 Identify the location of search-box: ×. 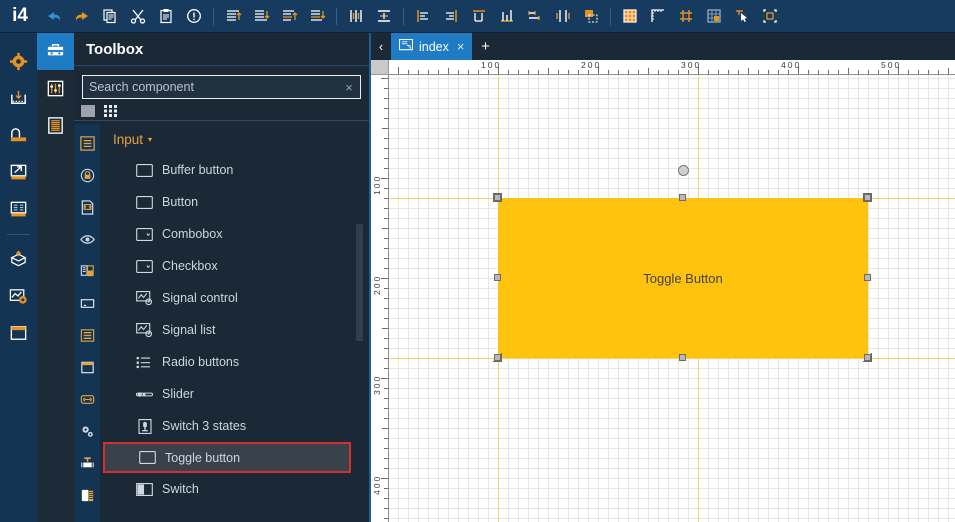
(221, 87).